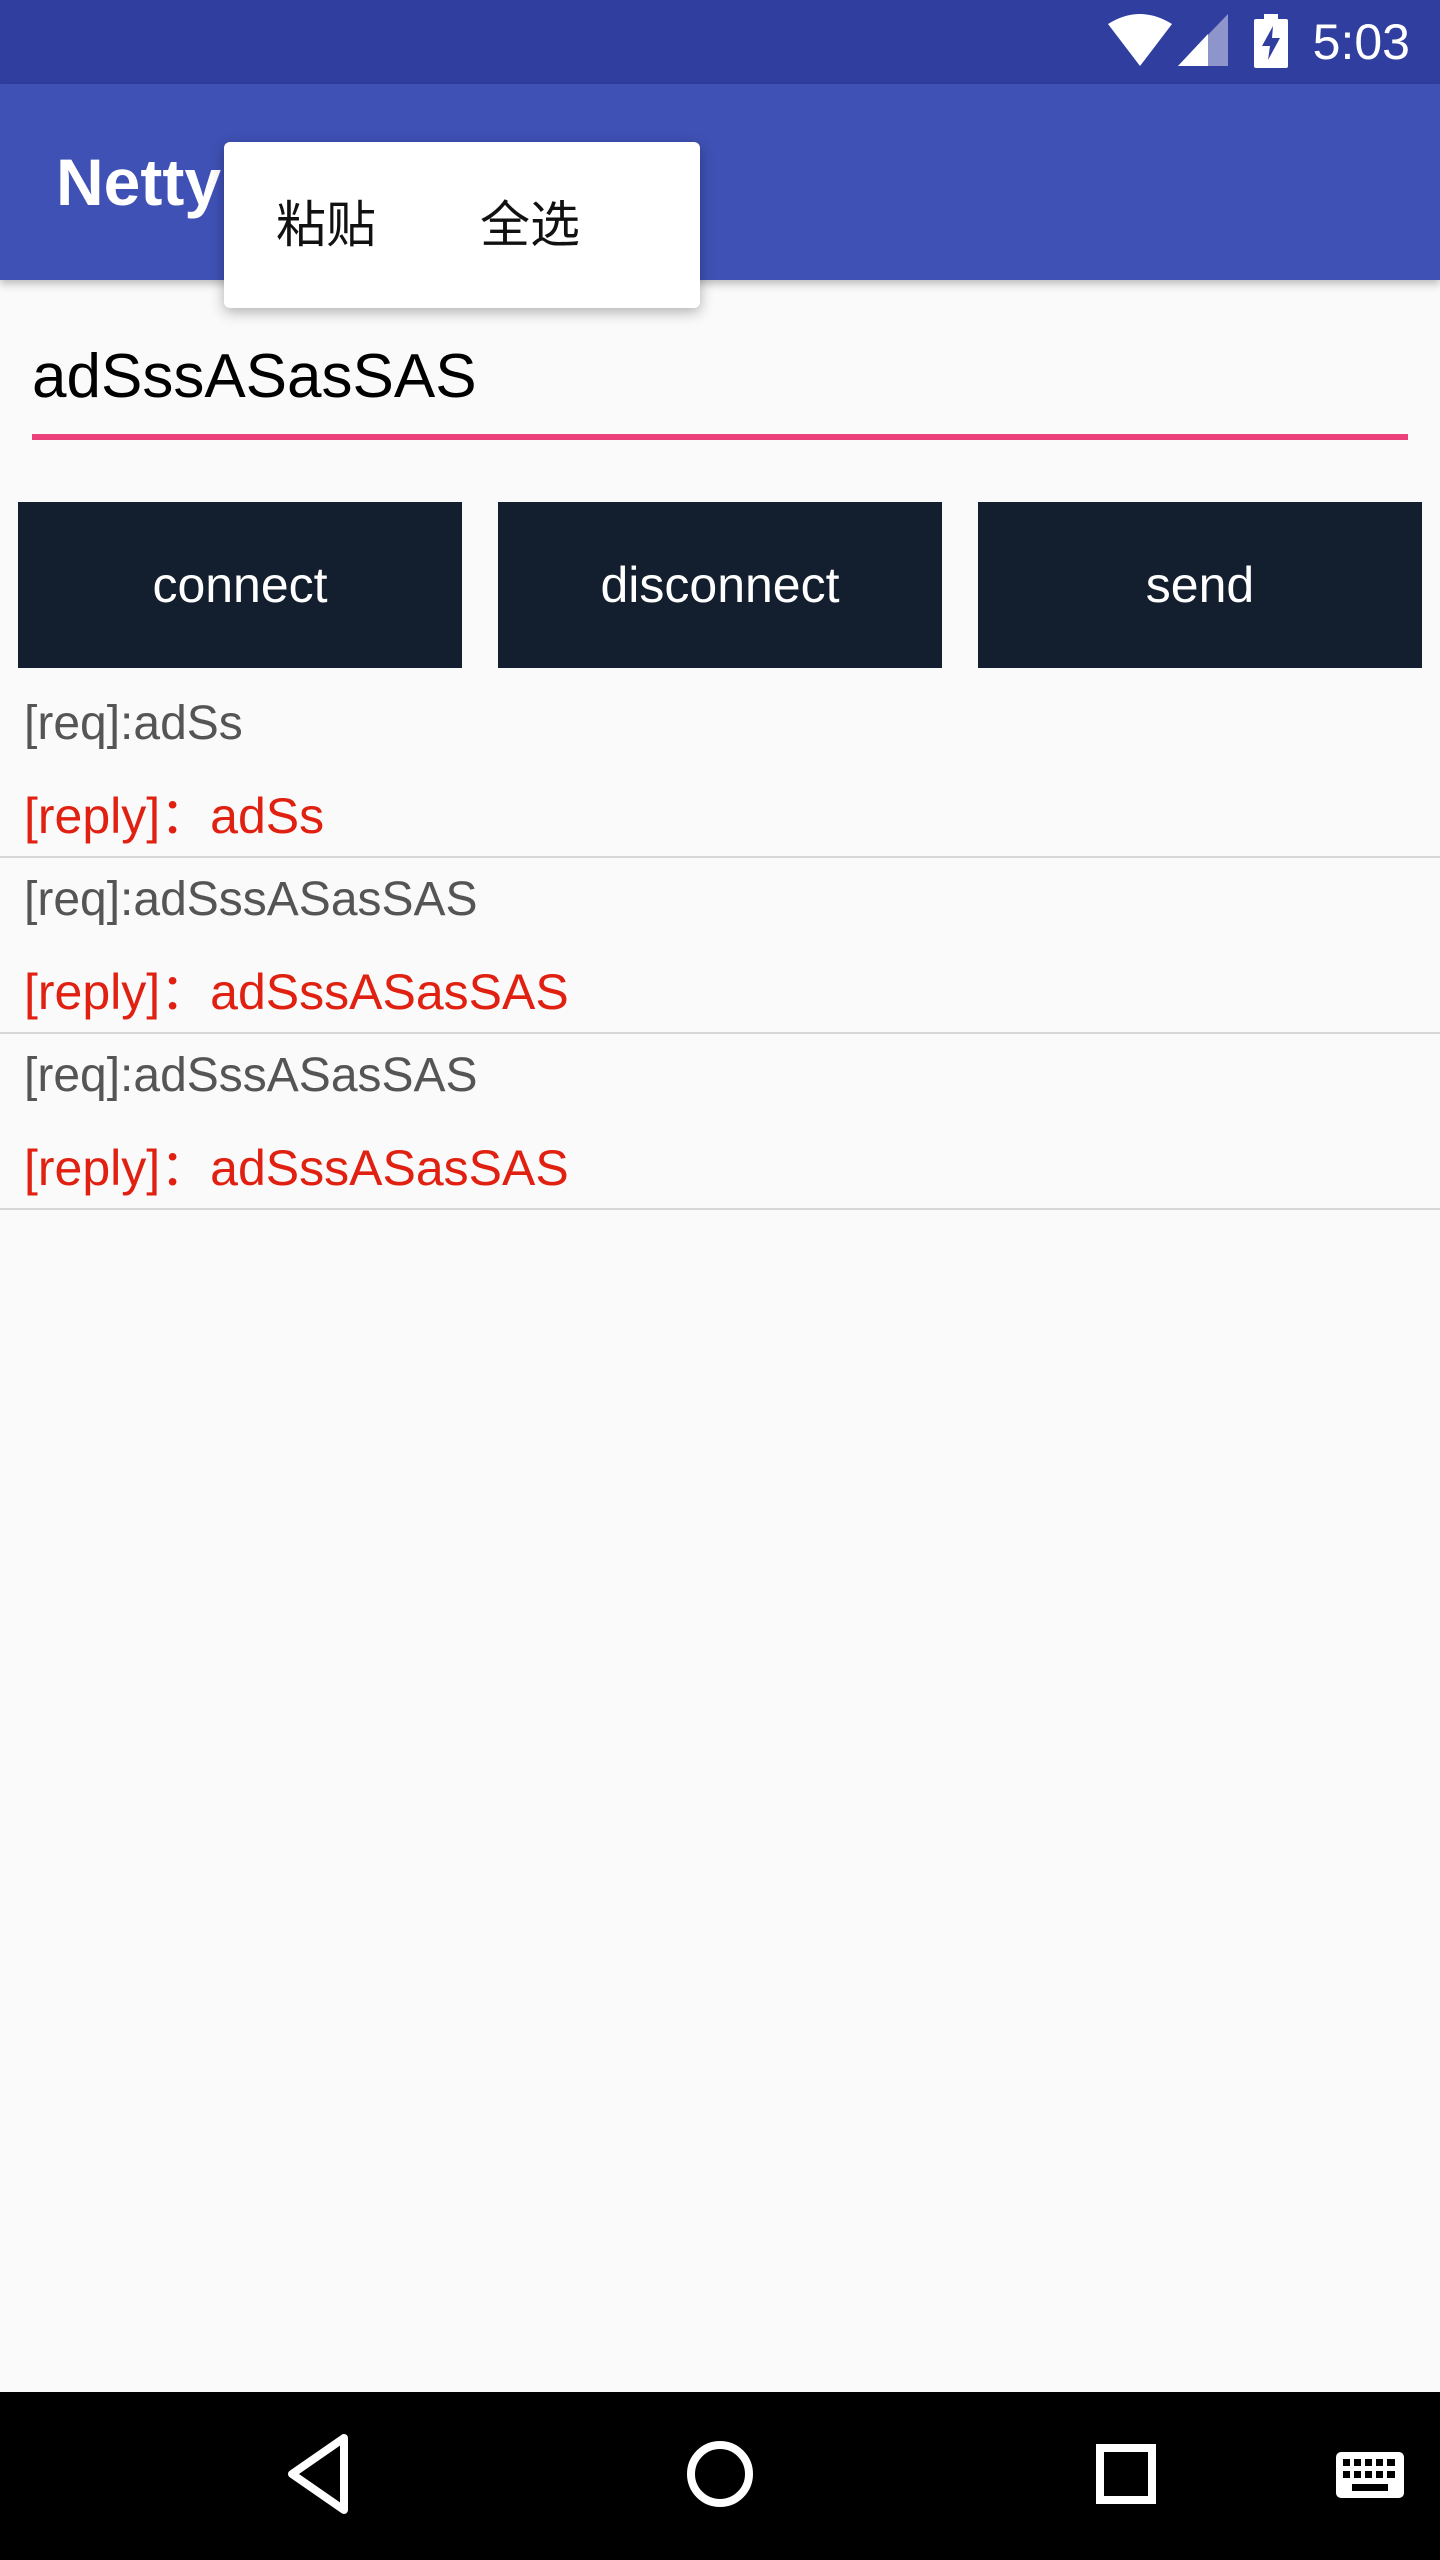 The height and width of the screenshot is (2560, 1440). I want to click on text-selection-menu: 粘贴 全选, so click(462, 225).